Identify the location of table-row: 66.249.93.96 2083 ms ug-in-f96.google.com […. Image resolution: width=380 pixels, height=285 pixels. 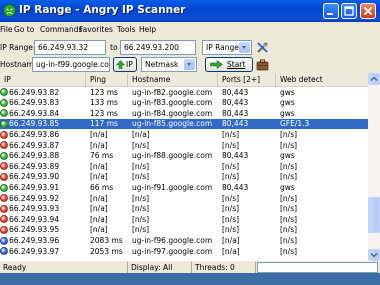
(184, 240).